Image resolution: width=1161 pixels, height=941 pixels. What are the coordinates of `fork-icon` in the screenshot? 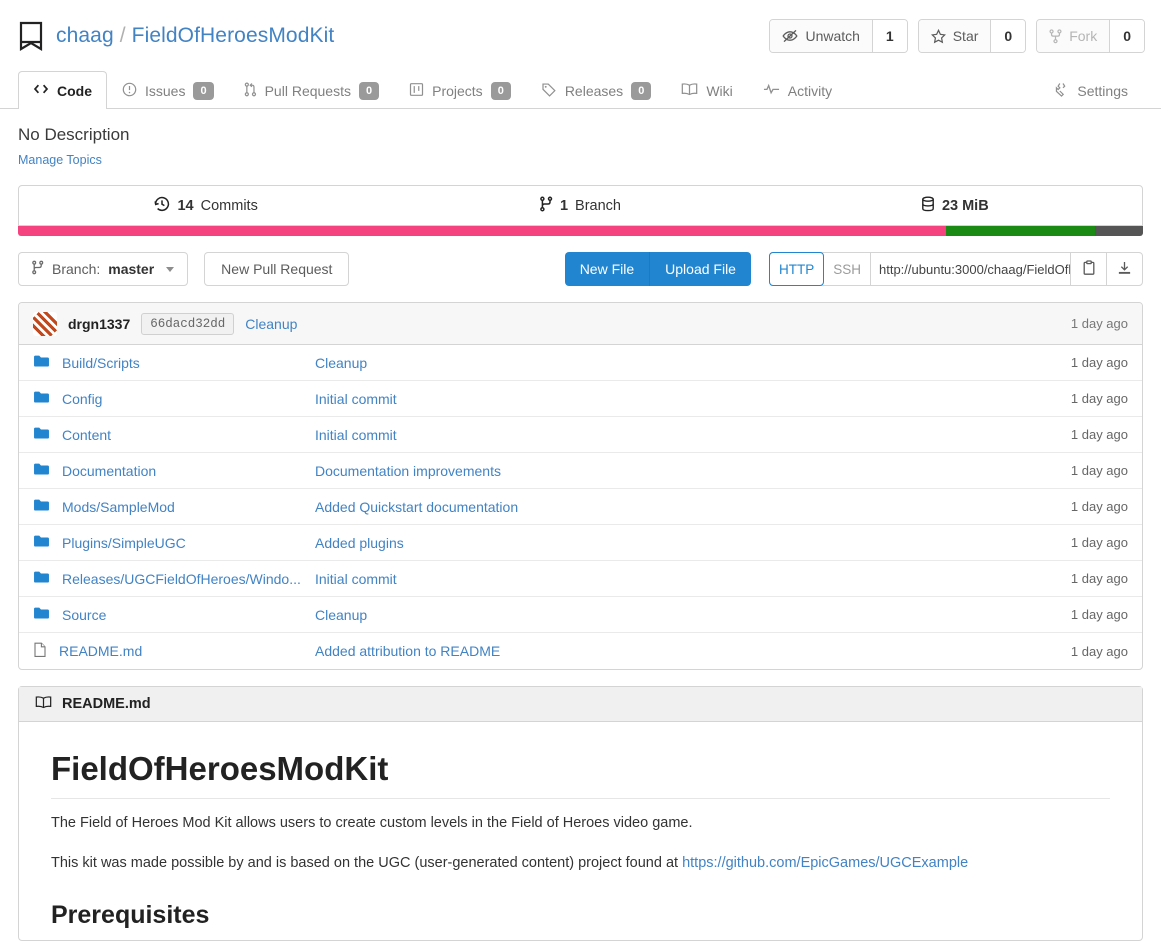 It's located at (1055, 36).